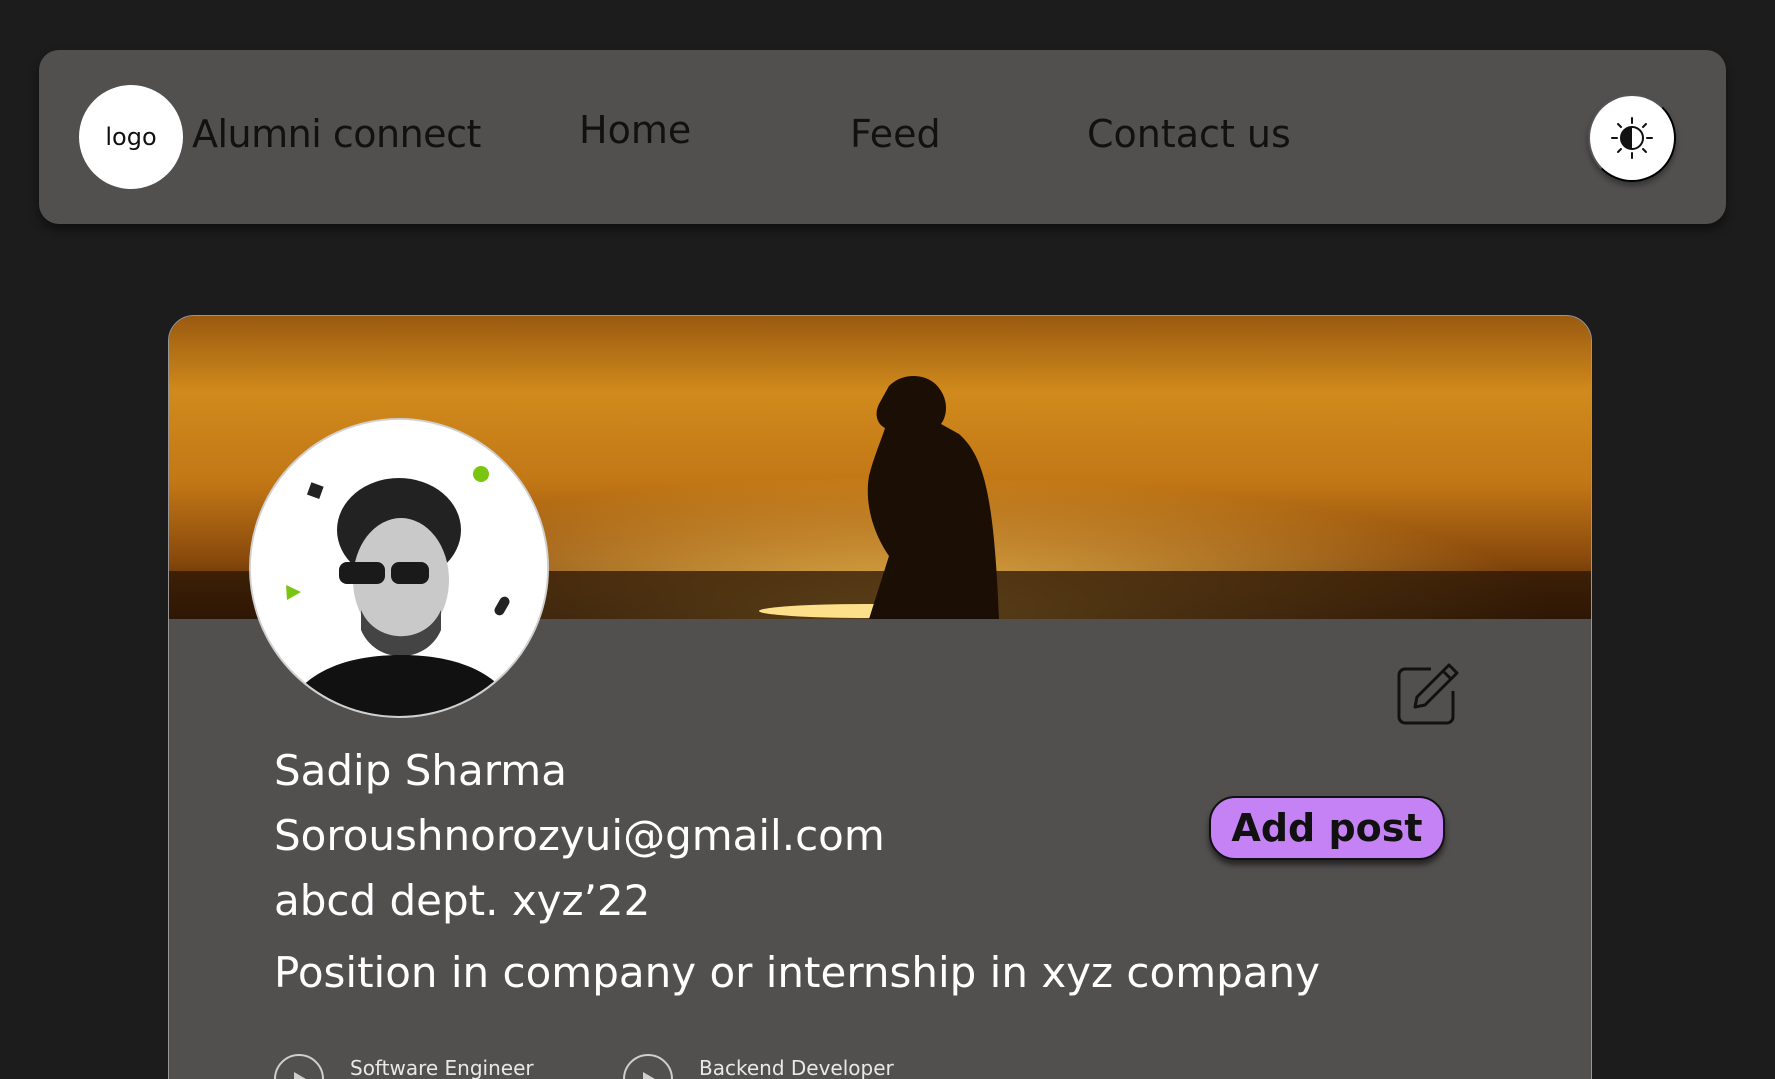  What do you see at coordinates (336, 134) in the screenshot?
I see `brand-name: Alumni connect` at bounding box center [336, 134].